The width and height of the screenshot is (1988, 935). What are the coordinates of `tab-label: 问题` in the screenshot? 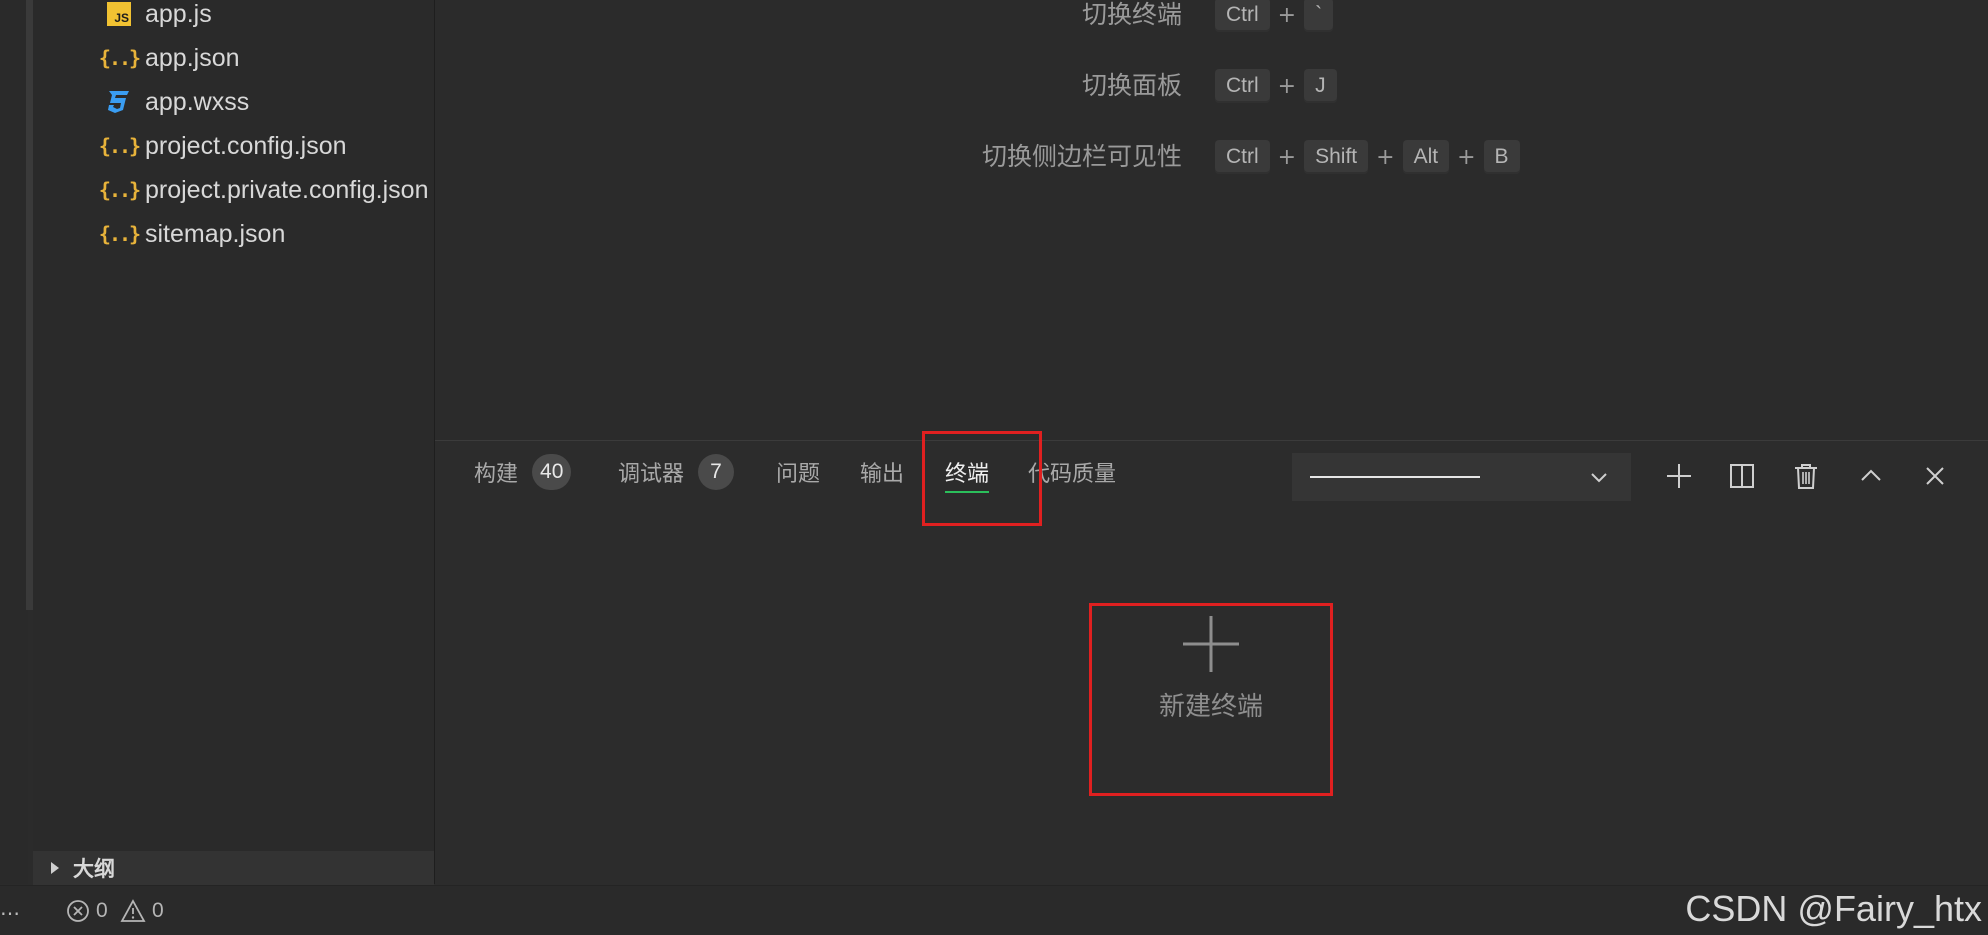 It's located at (798, 474).